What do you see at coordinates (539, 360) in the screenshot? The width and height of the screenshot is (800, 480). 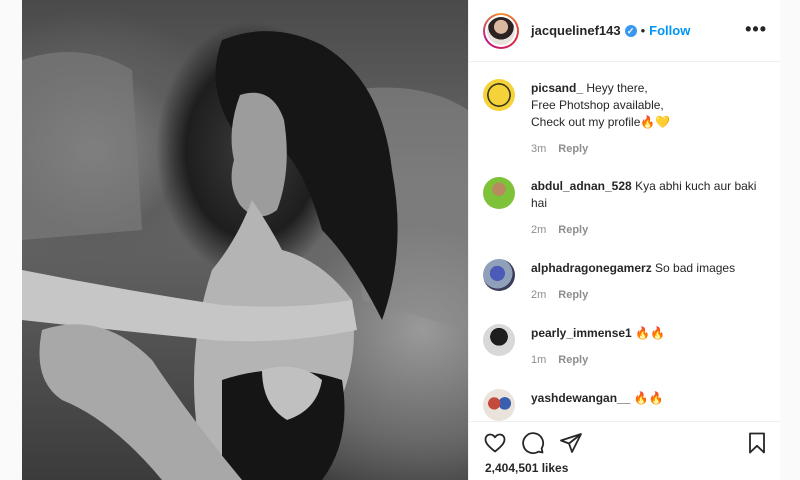 I see `comment-timestamp: 1m` at bounding box center [539, 360].